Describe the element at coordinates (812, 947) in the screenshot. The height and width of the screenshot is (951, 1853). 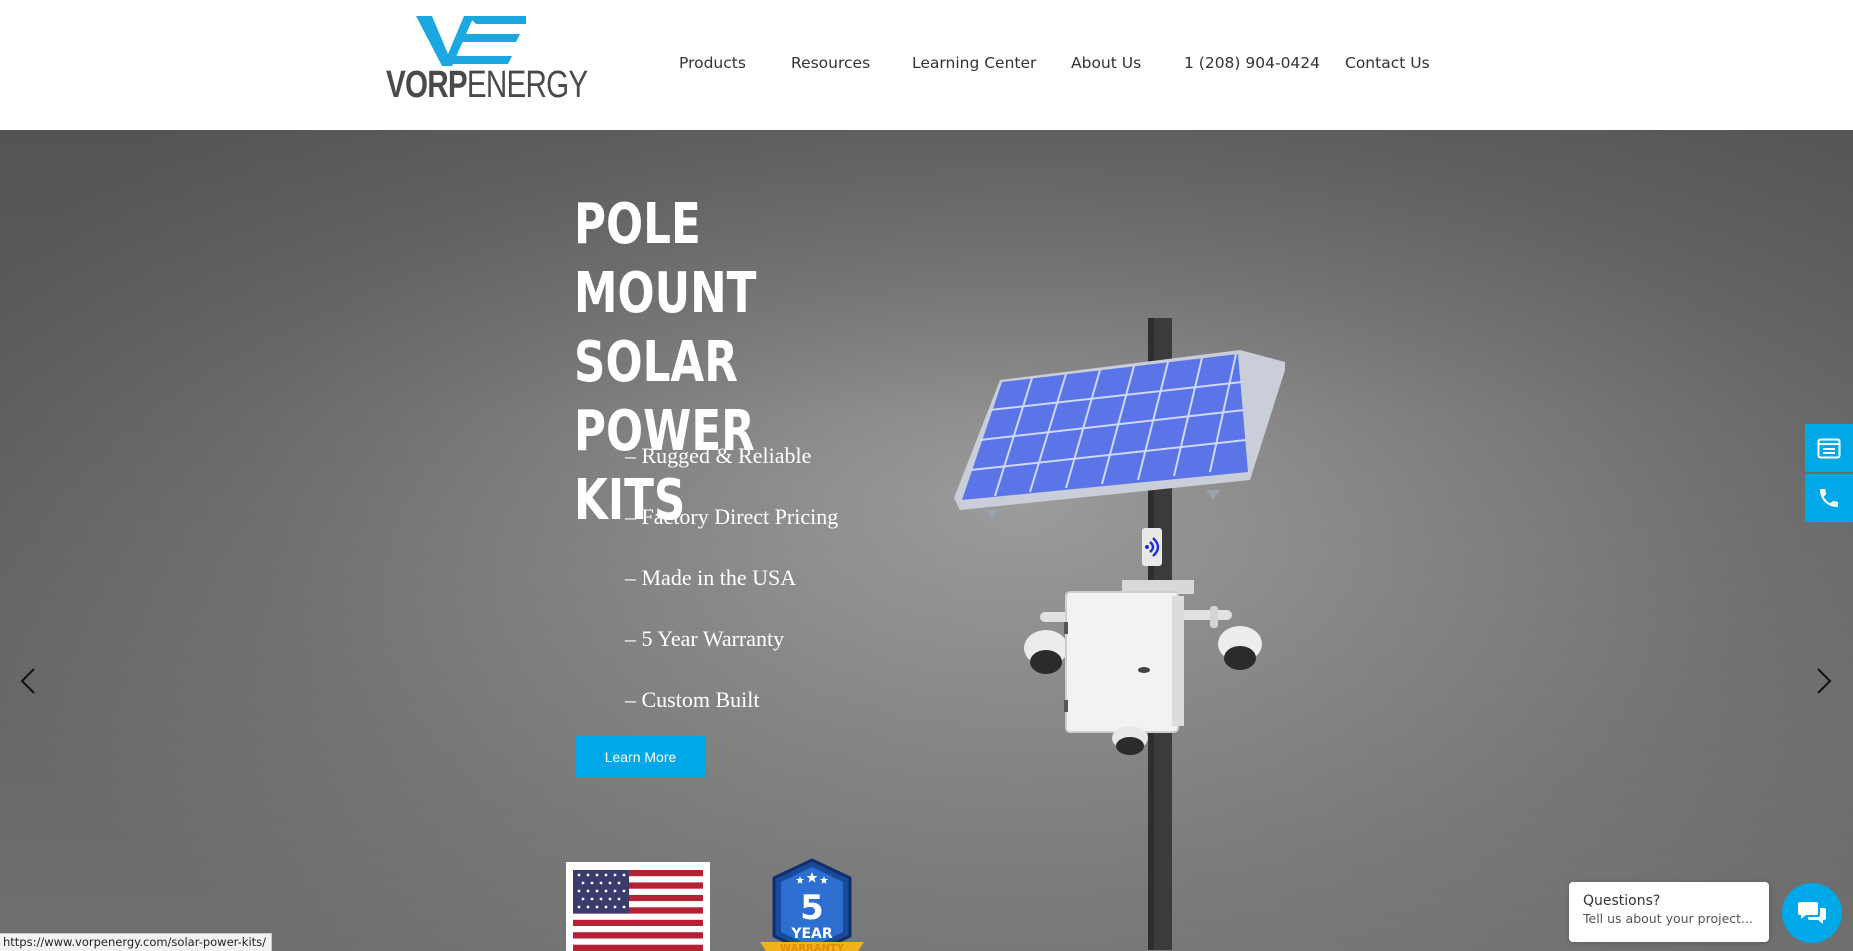
I see `svg-text: WARRANTY` at that location.